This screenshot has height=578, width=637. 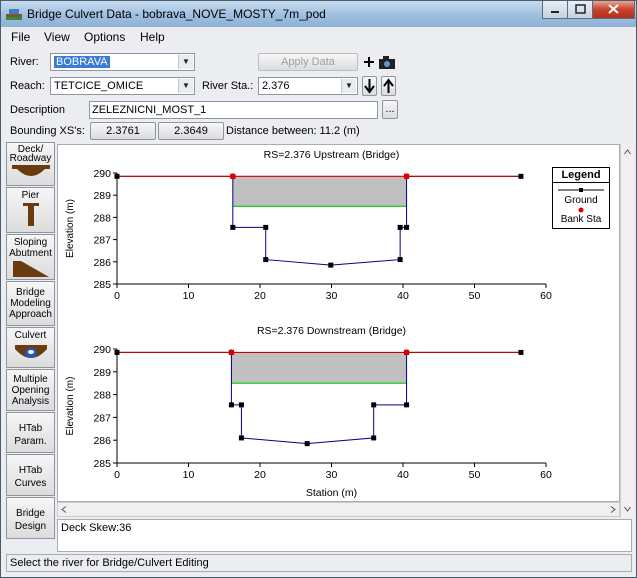 What do you see at coordinates (581, 190) in the screenshot?
I see `legend-ground-swatch` at bounding box center [581, 190].